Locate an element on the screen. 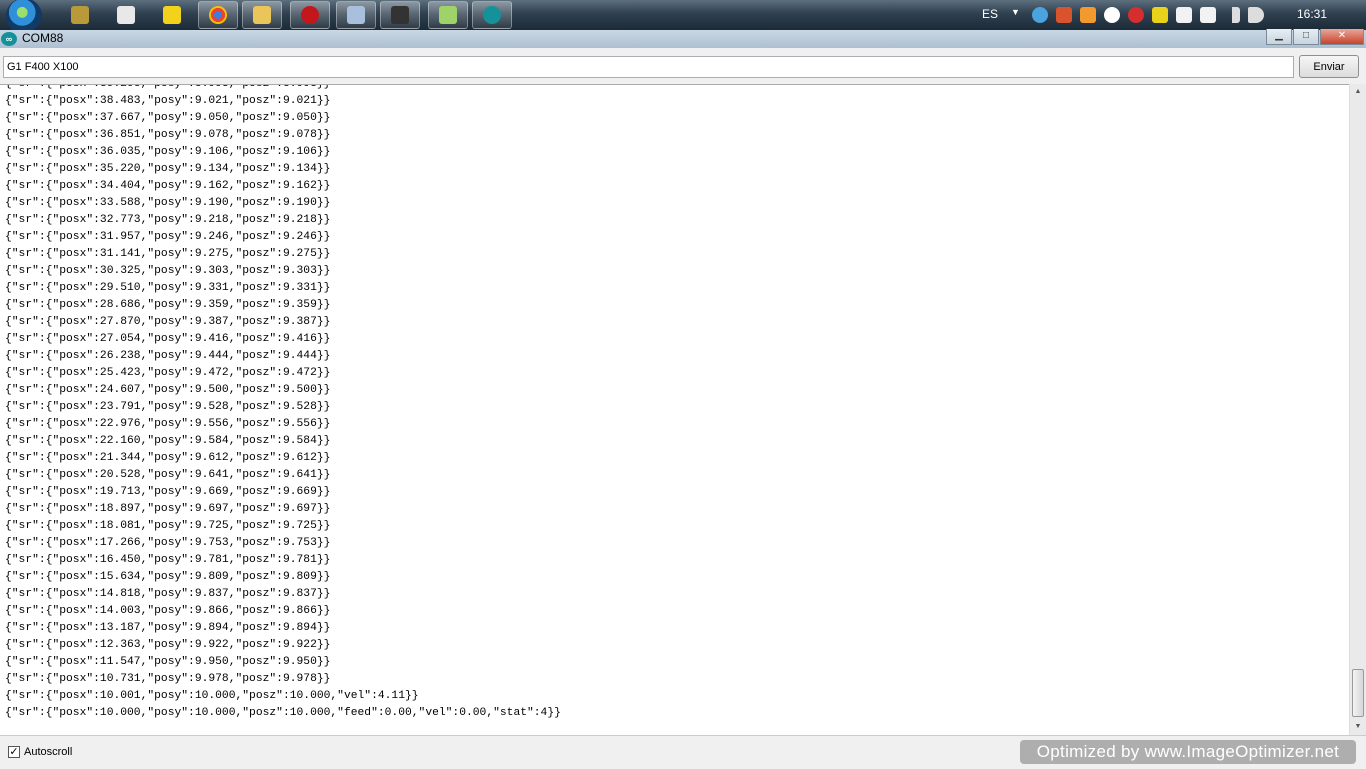 Image resolution: width=1366 pixels, height=769 pixels. cloud-icon is located at coordinates (1112, 15).